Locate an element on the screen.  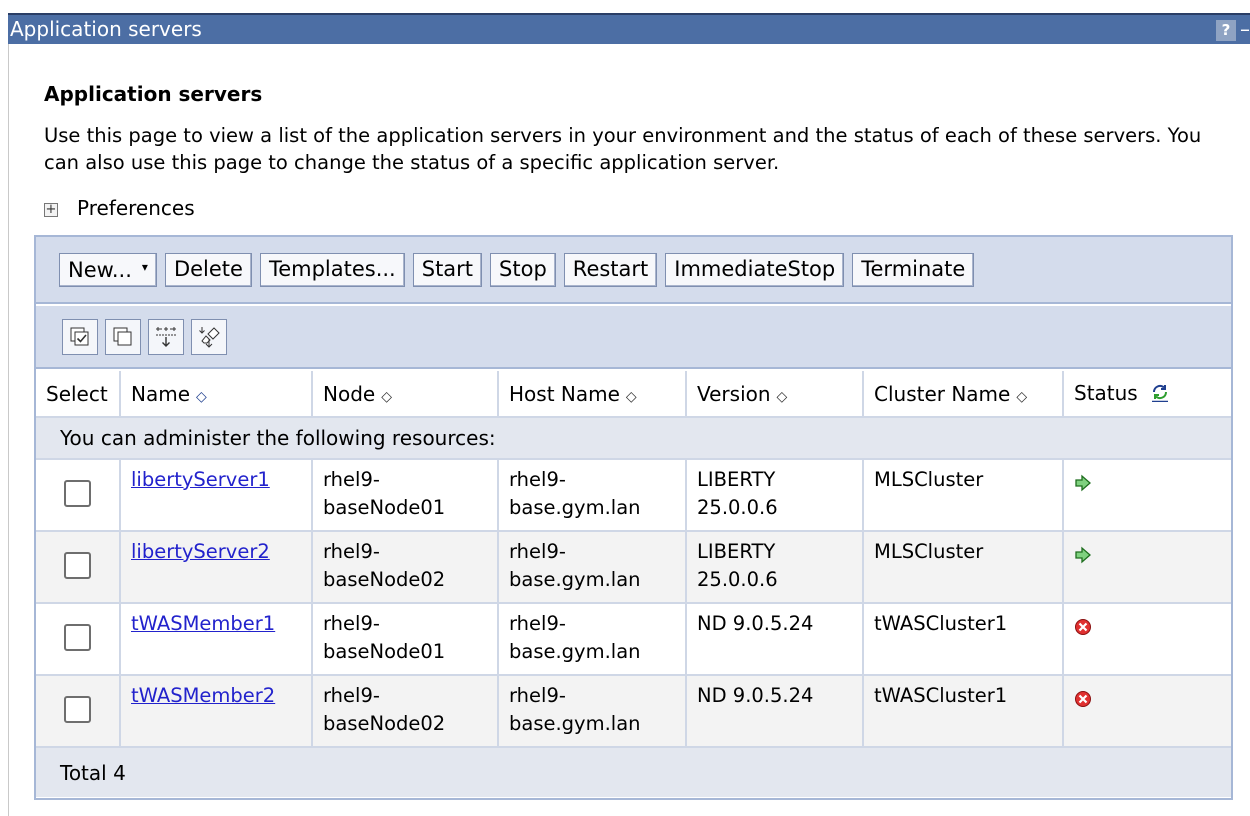
preferences-label: Preferences is located at coordinates (136, 208).